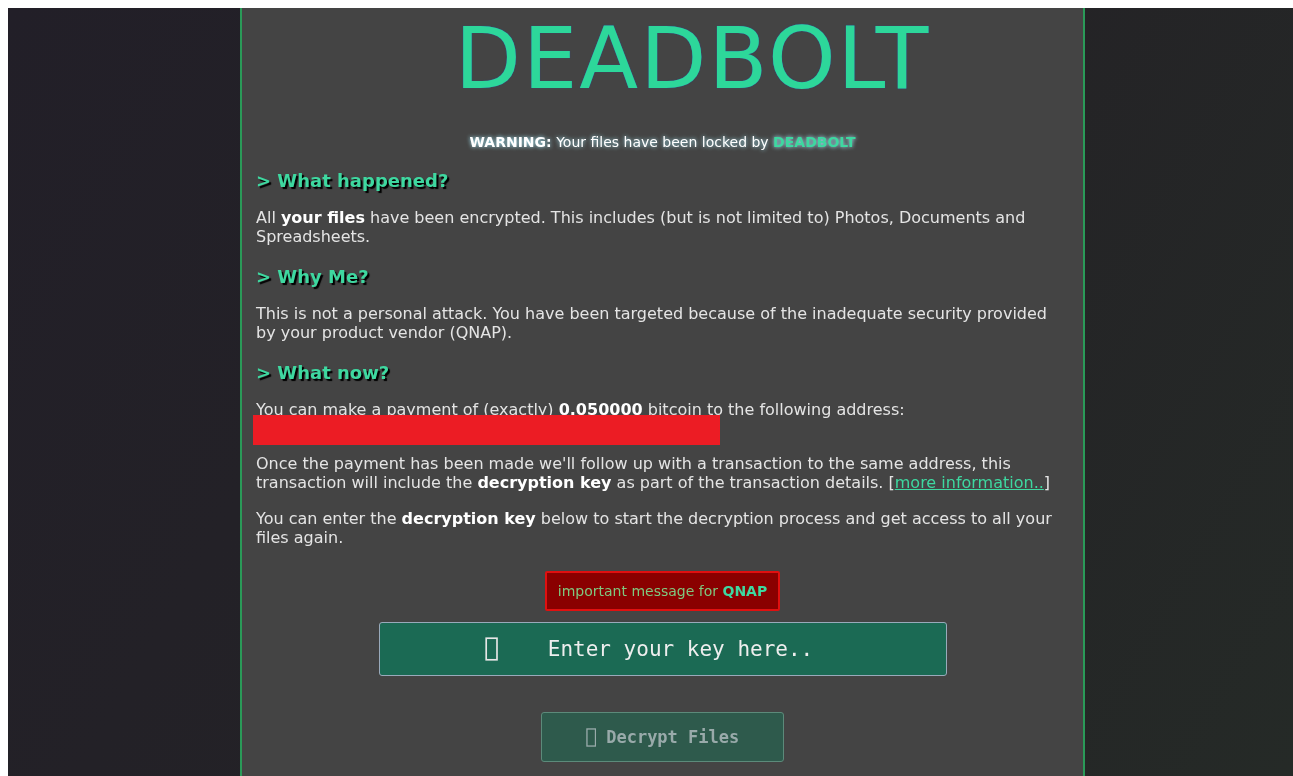 The height and width of the screenshot is (776, 1293). Describe the element at coordinates (652, 323) in the screenshot. I see `paragraph-text: This is not a personal attack. You have been targeted because of the inadequate security provided by your product vendor (QNAP).` at that location.